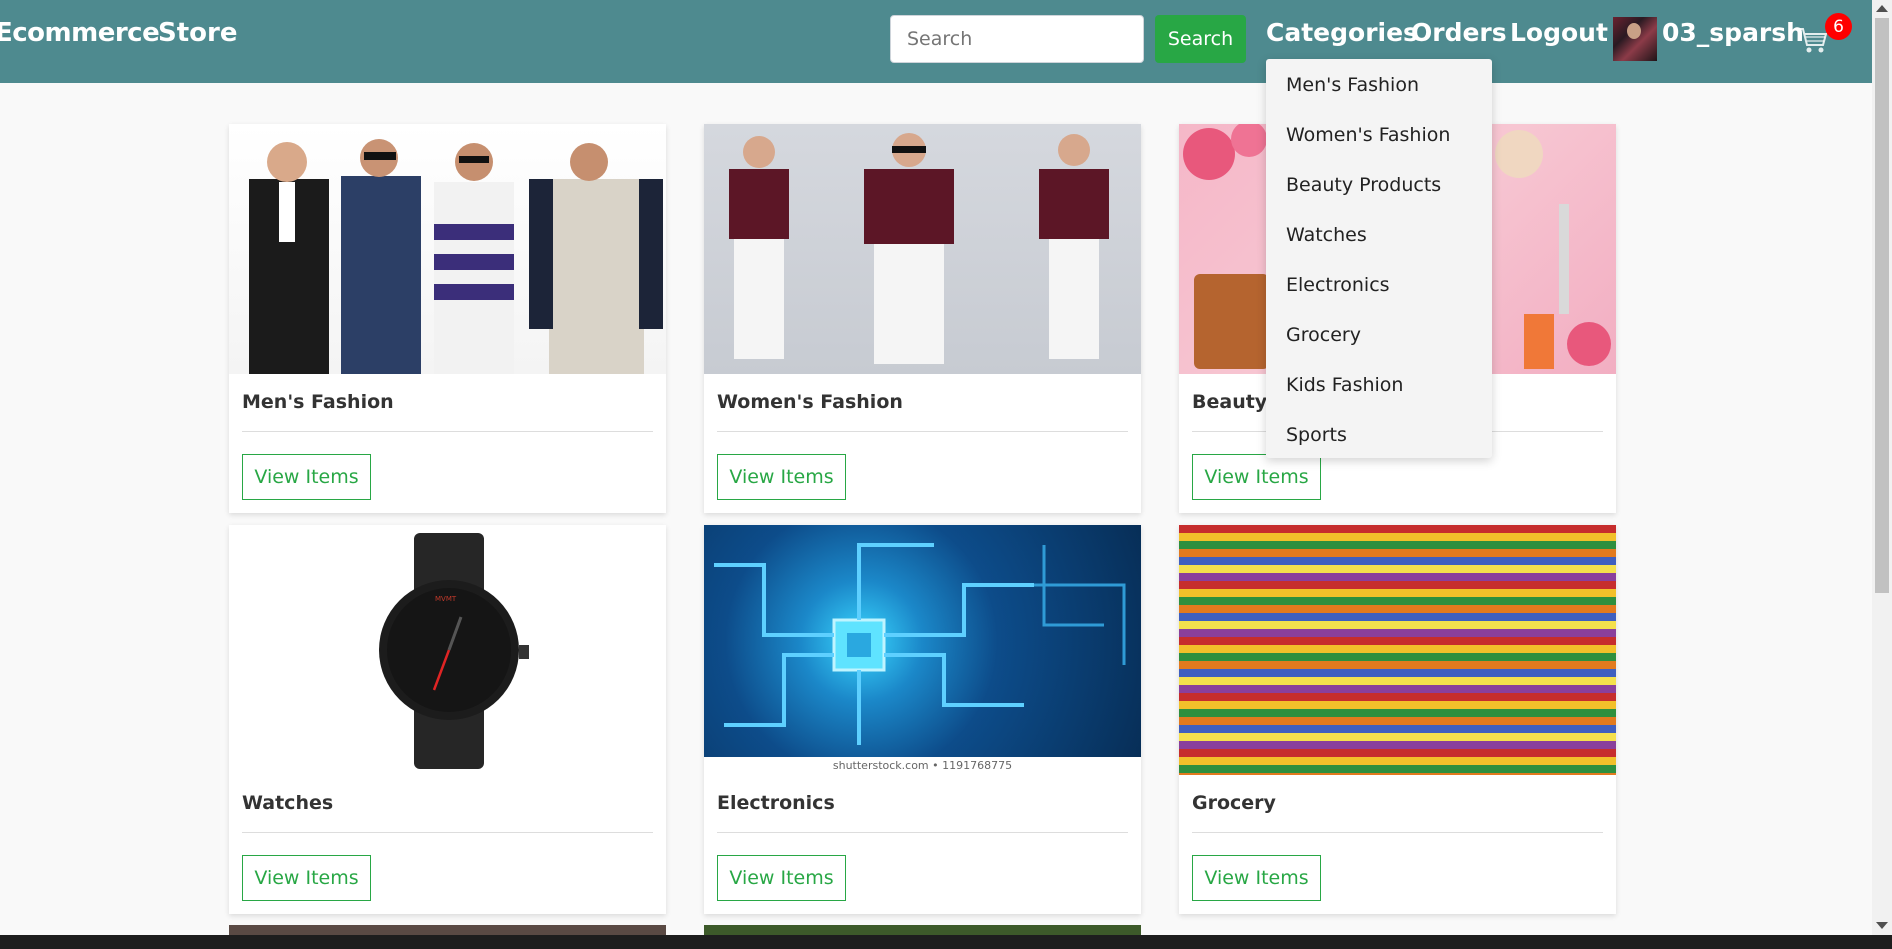 The width and height of the screenshot is (1892, 949). I want to click on nav-logout-link: Logout, so click(1559, 32).